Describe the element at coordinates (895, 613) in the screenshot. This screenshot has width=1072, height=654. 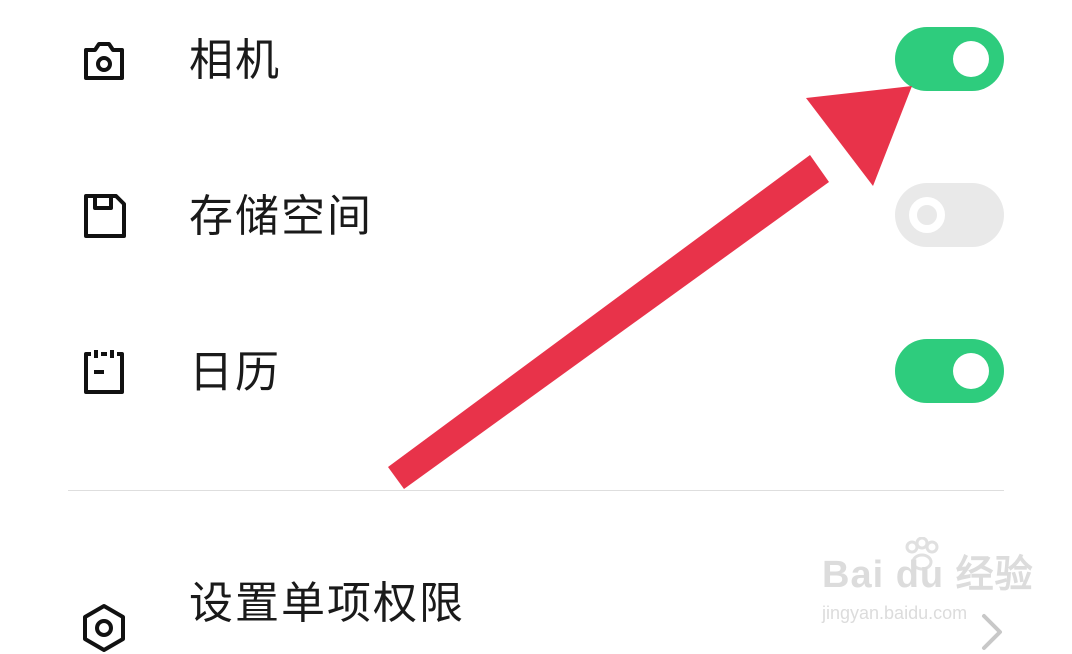
I see `watermark-url: jingyan.baidu.com` at that location.